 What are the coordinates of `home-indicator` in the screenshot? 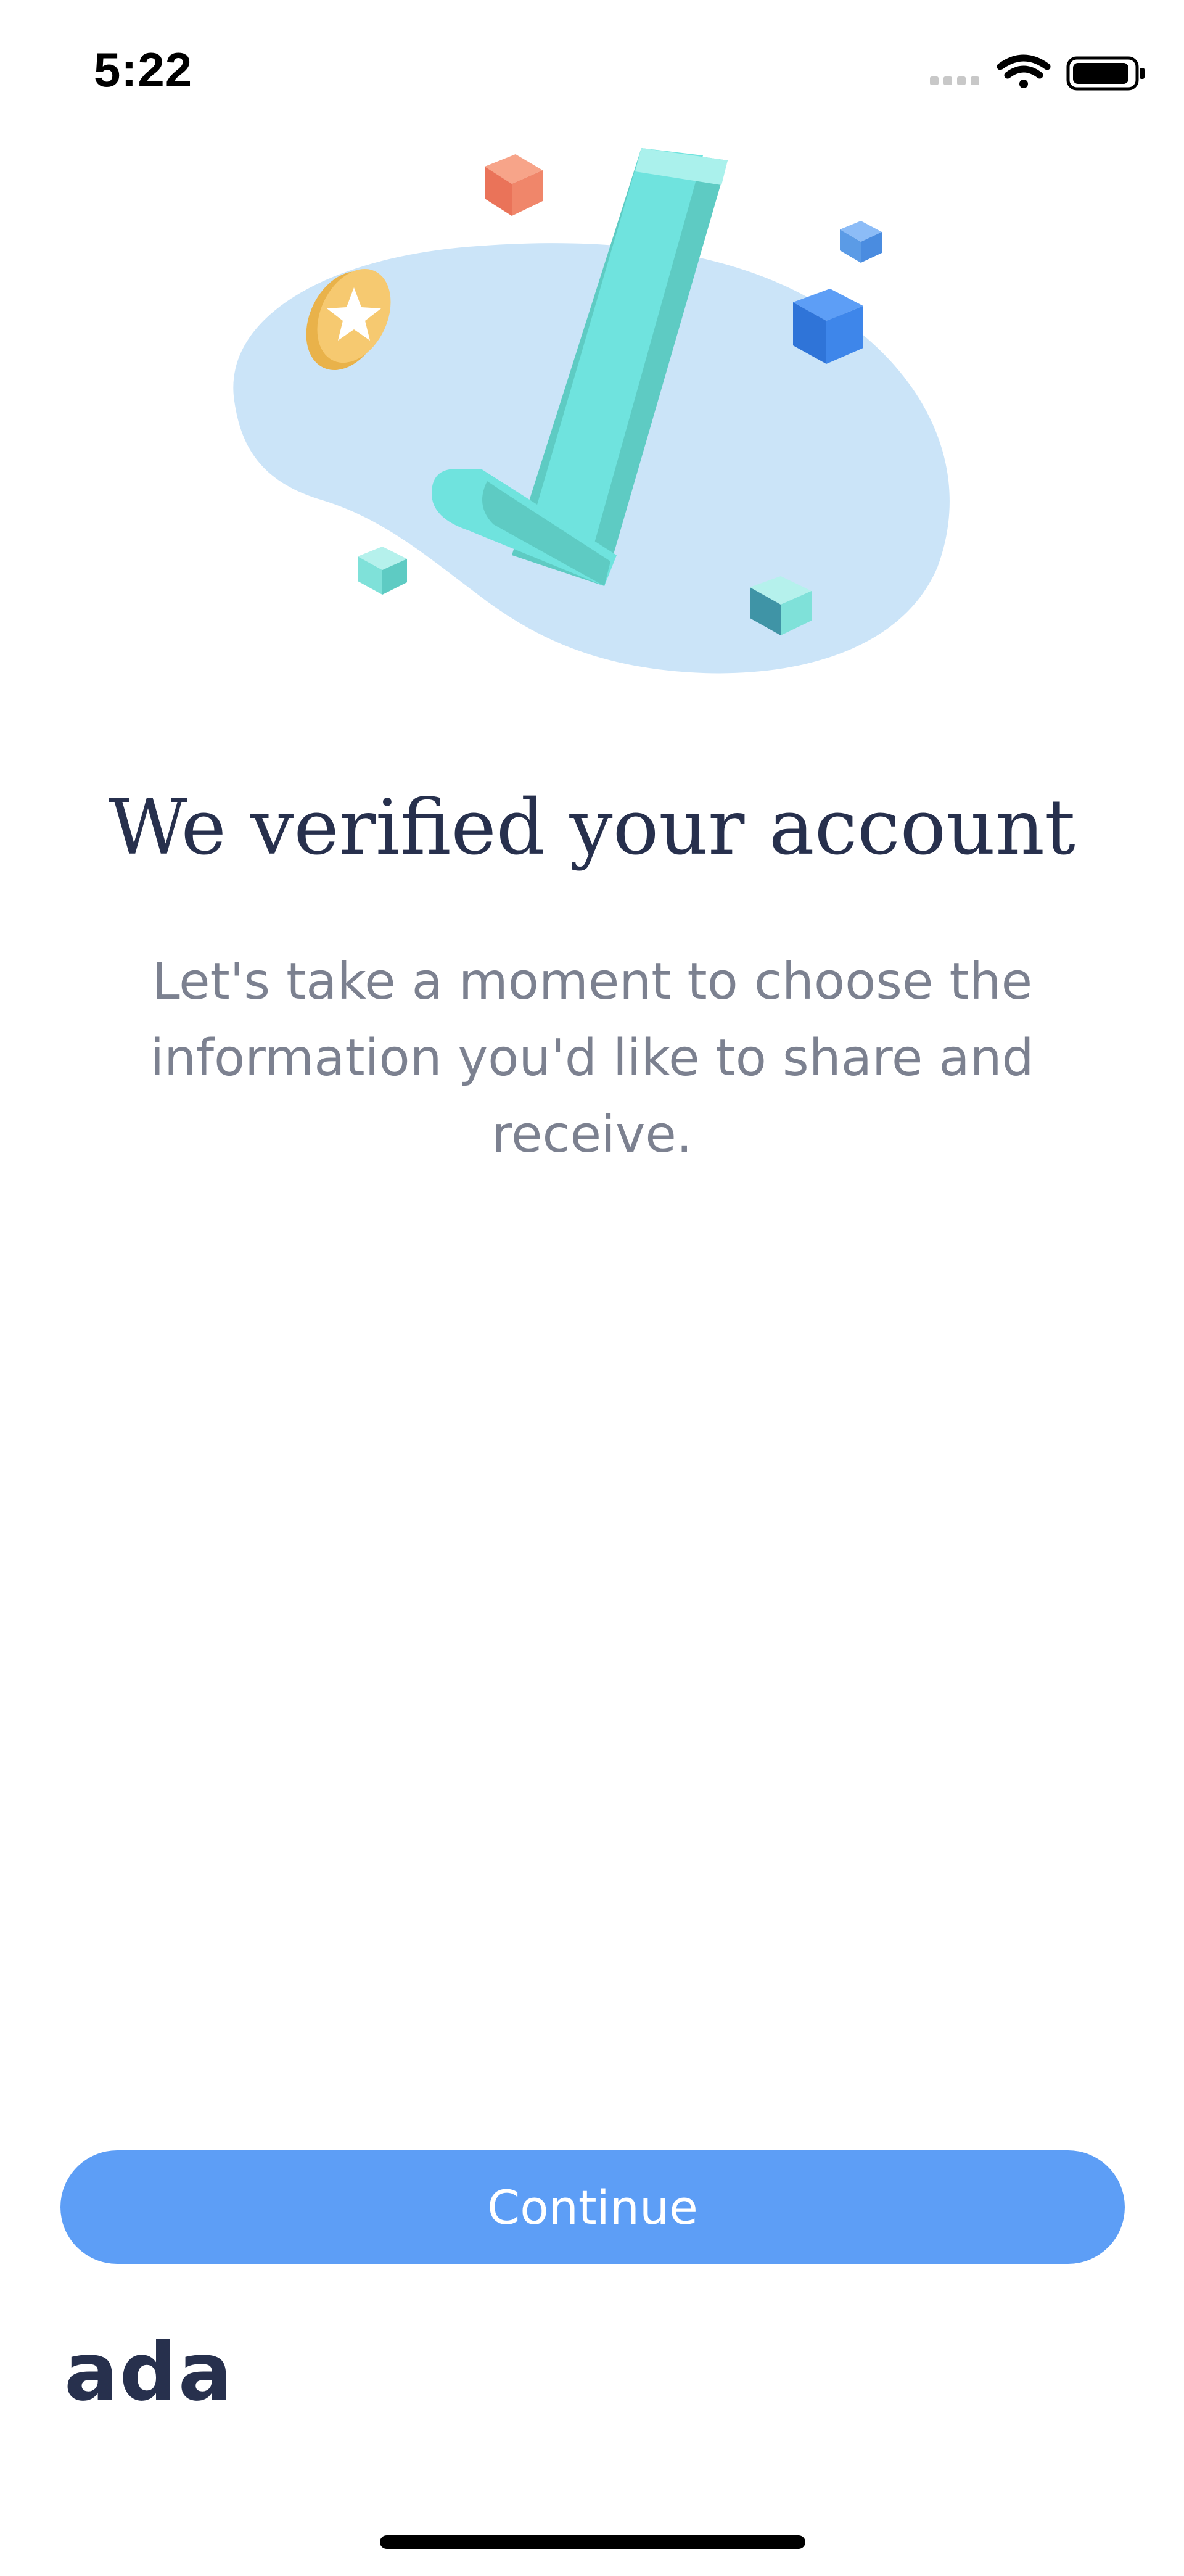 It's located at (592, 2542).